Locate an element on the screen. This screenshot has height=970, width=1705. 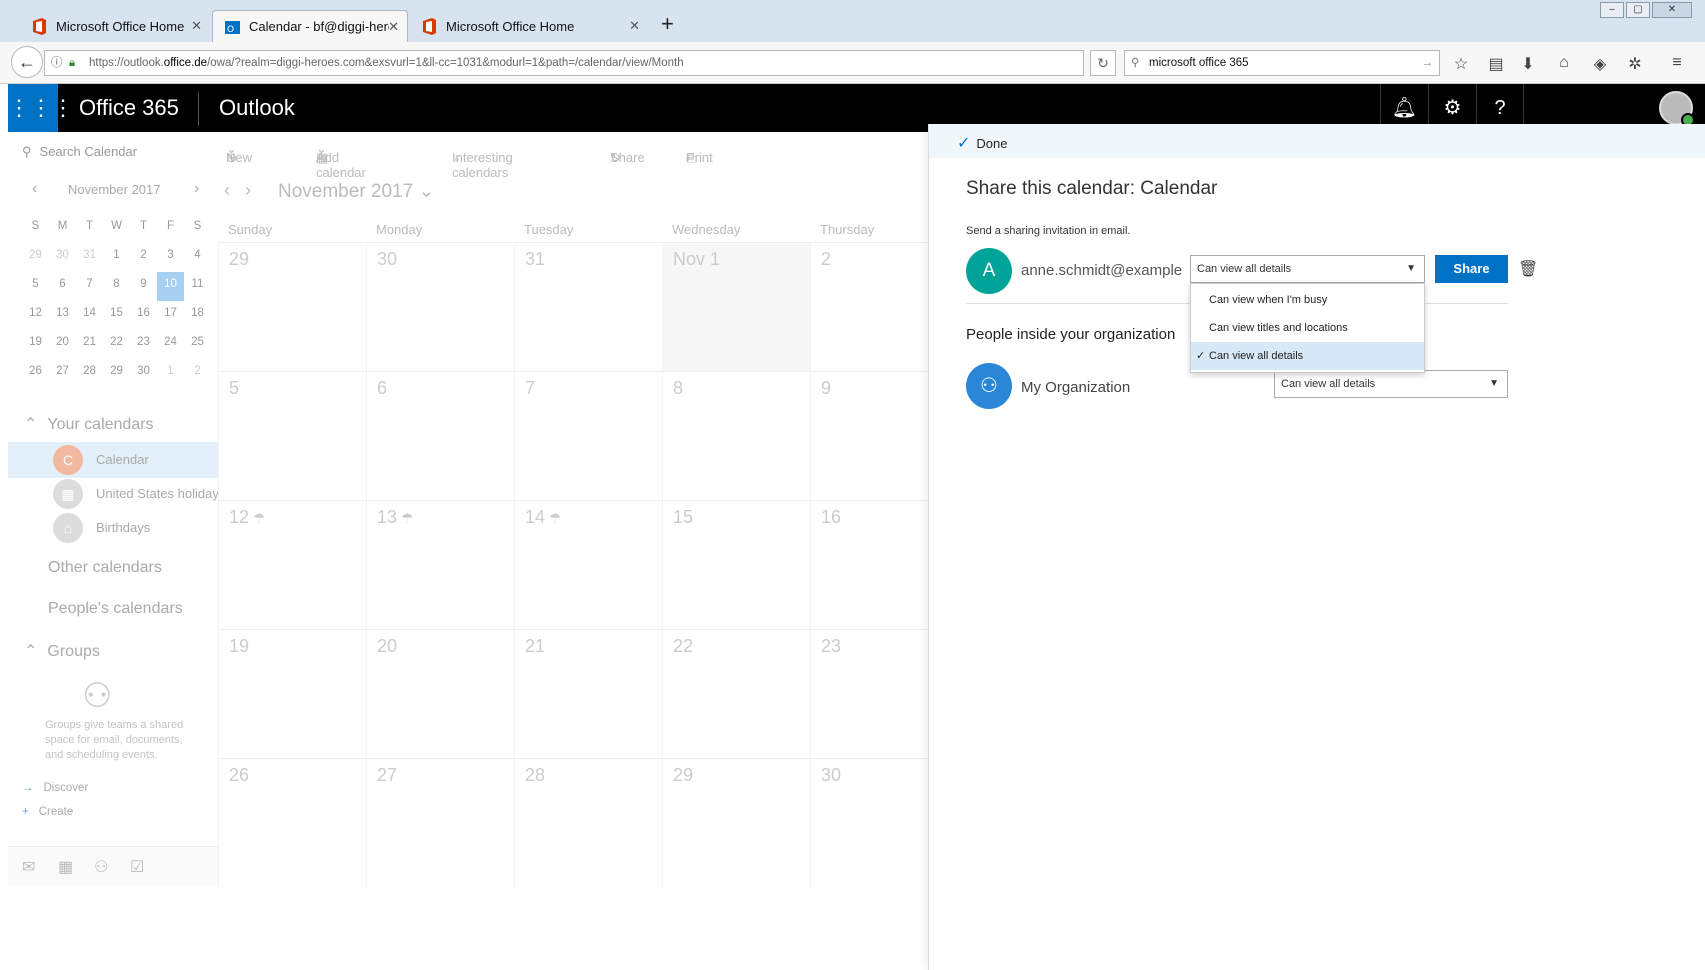
trash-icon: 🗑︎ is located at coordinates (1528, 269).